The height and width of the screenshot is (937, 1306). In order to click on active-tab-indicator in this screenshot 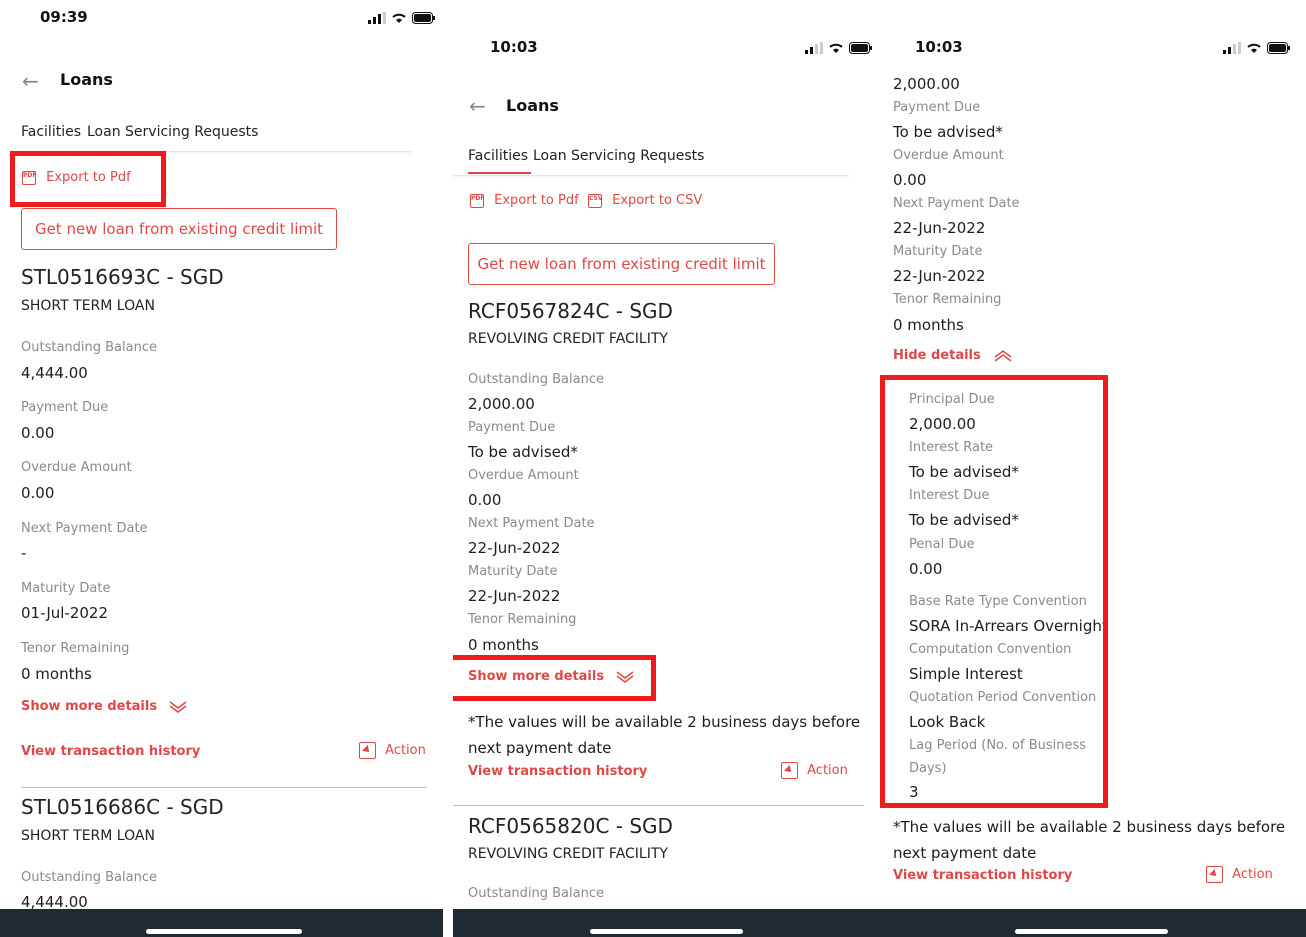, I will do `click(499, 173)`.